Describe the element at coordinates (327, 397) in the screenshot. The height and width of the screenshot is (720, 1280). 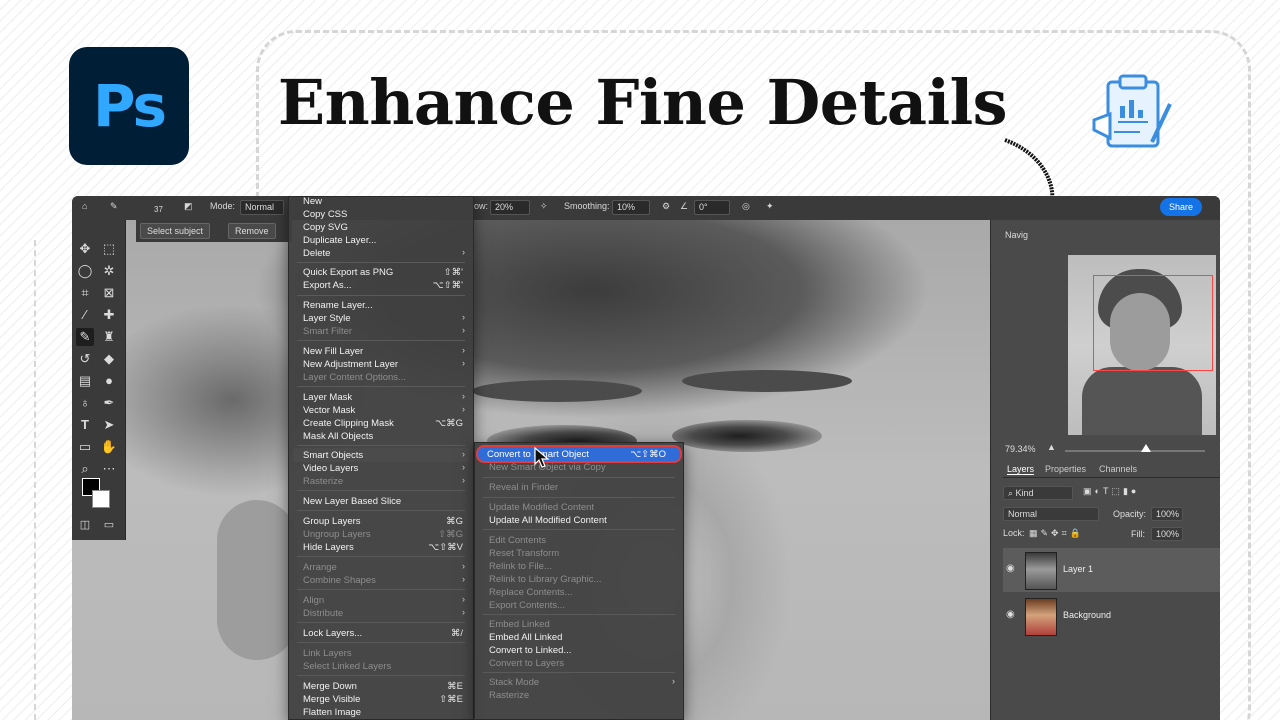
I see `menu-item-layer-mask: Layer Mask` at that location.